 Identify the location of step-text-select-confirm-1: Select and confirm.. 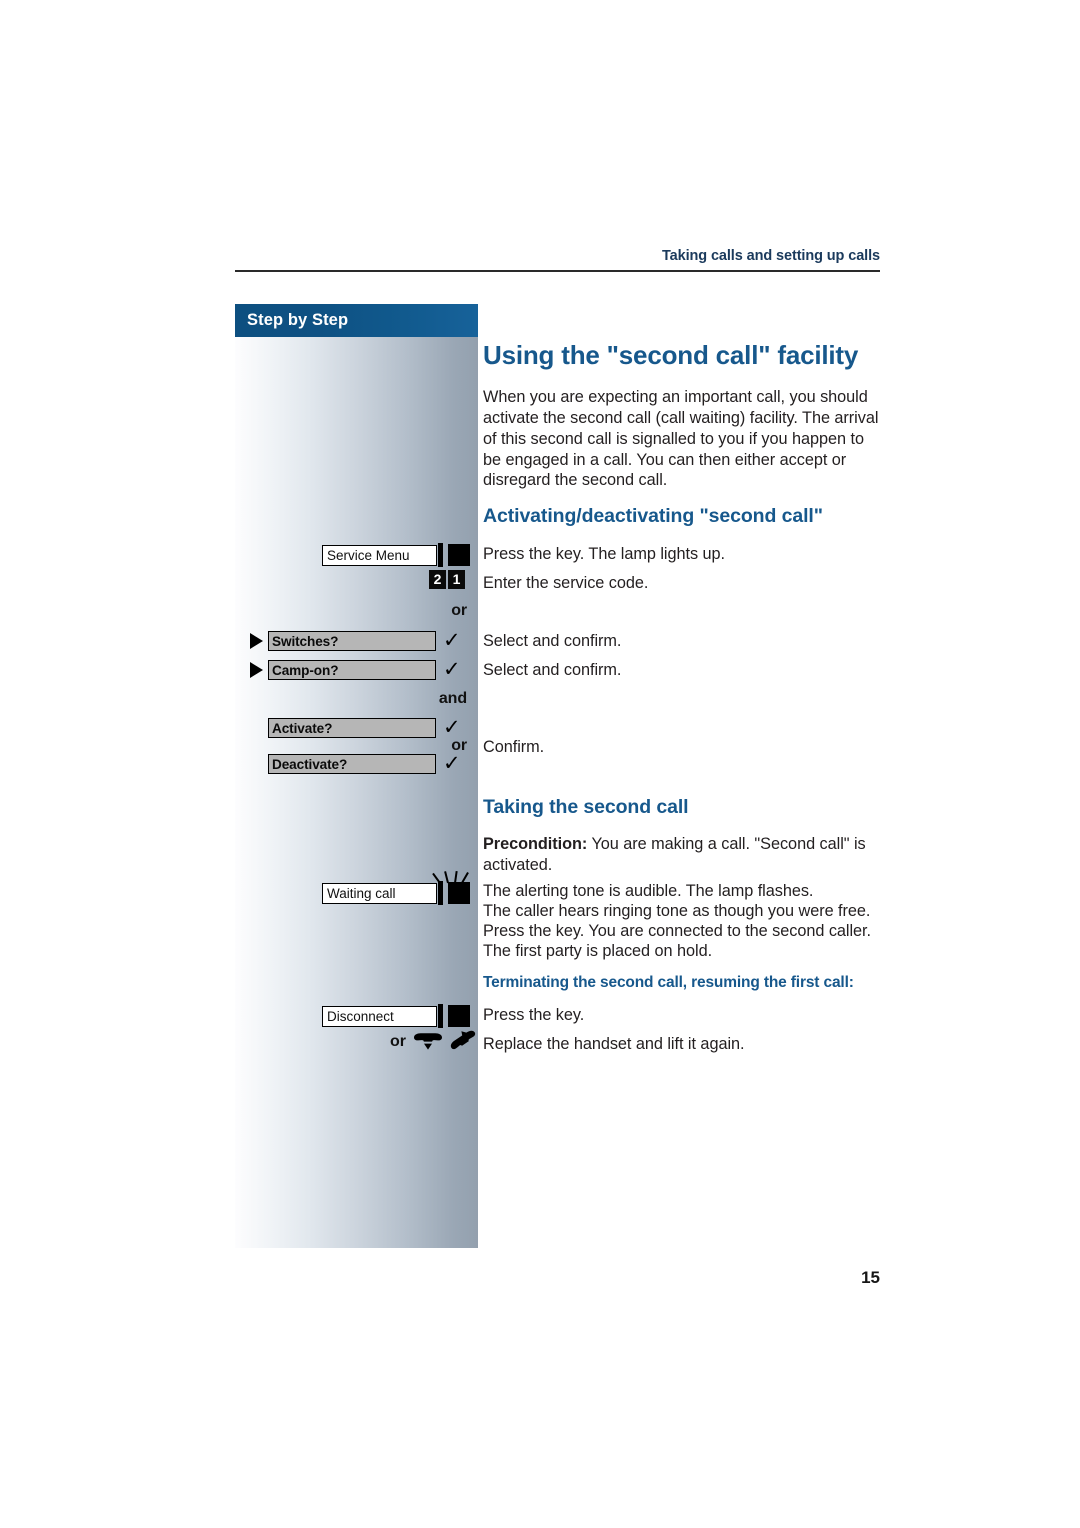
(552, 641).